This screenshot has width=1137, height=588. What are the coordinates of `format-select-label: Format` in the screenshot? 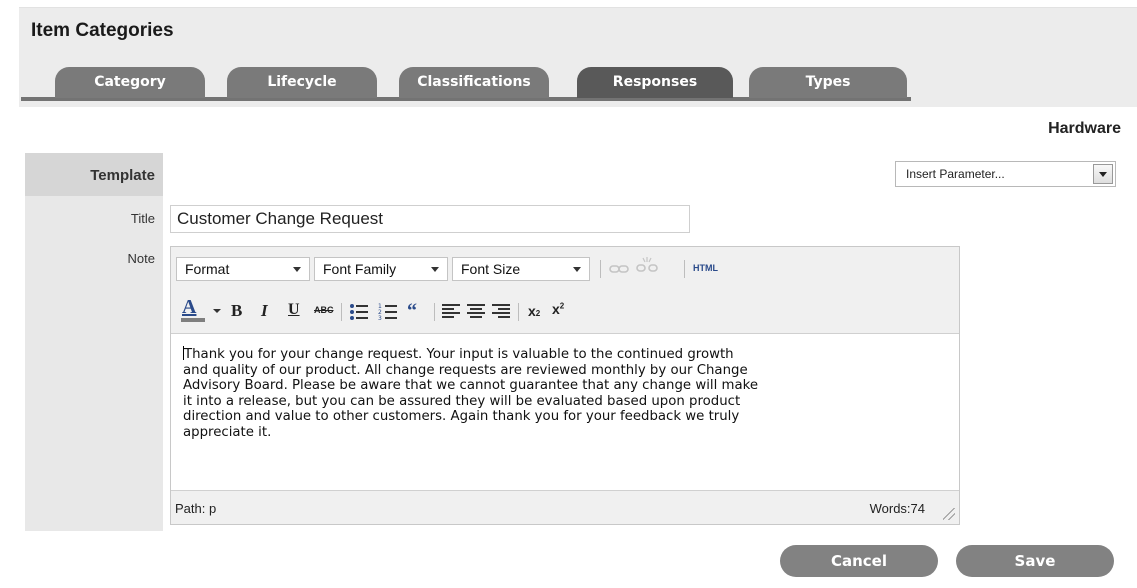 It's located at (207, 269).